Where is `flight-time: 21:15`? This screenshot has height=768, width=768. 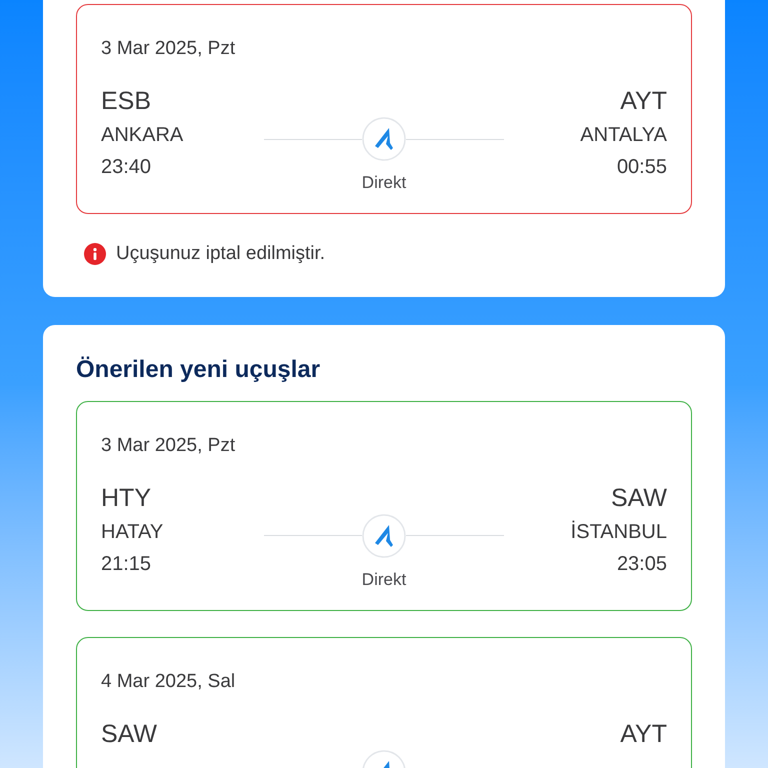
flight-time: 21:15 is located at coordinates (126, 564).